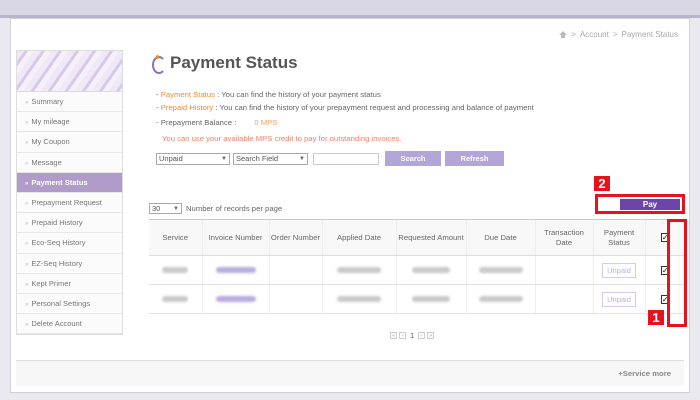 Image resolution: width=700 pixels, height=400 pixels. I want to click on records-select: 30 ▼, so click(165, 208).